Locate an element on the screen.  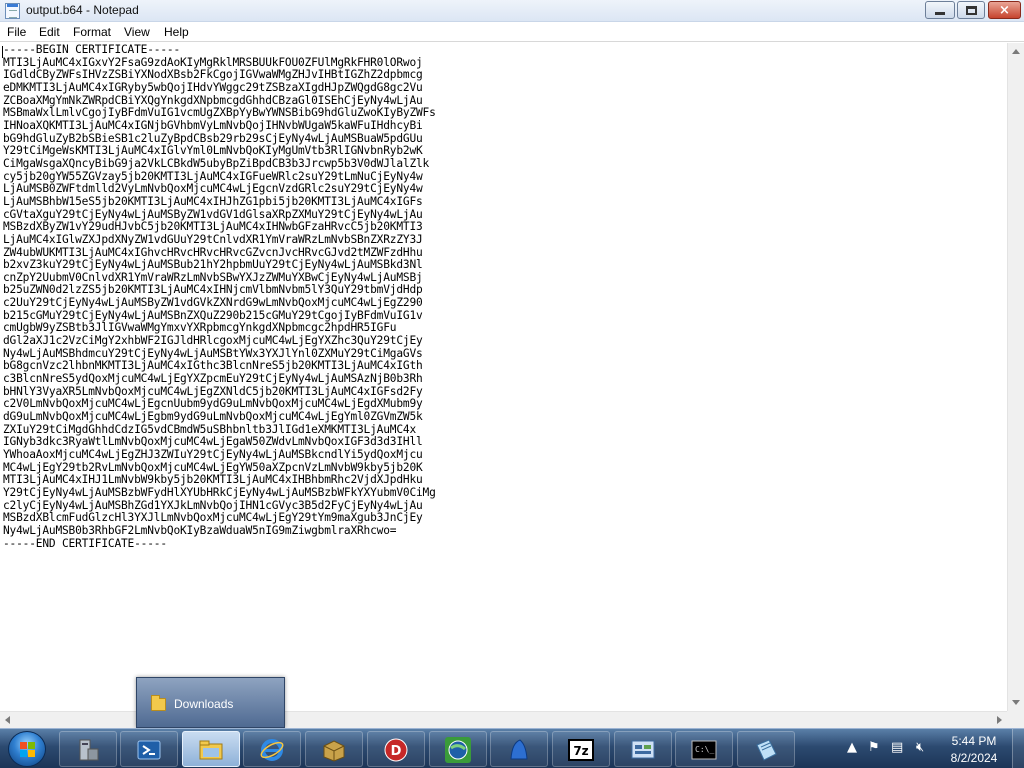
close-button: × is located at coordinates (1004, 10).